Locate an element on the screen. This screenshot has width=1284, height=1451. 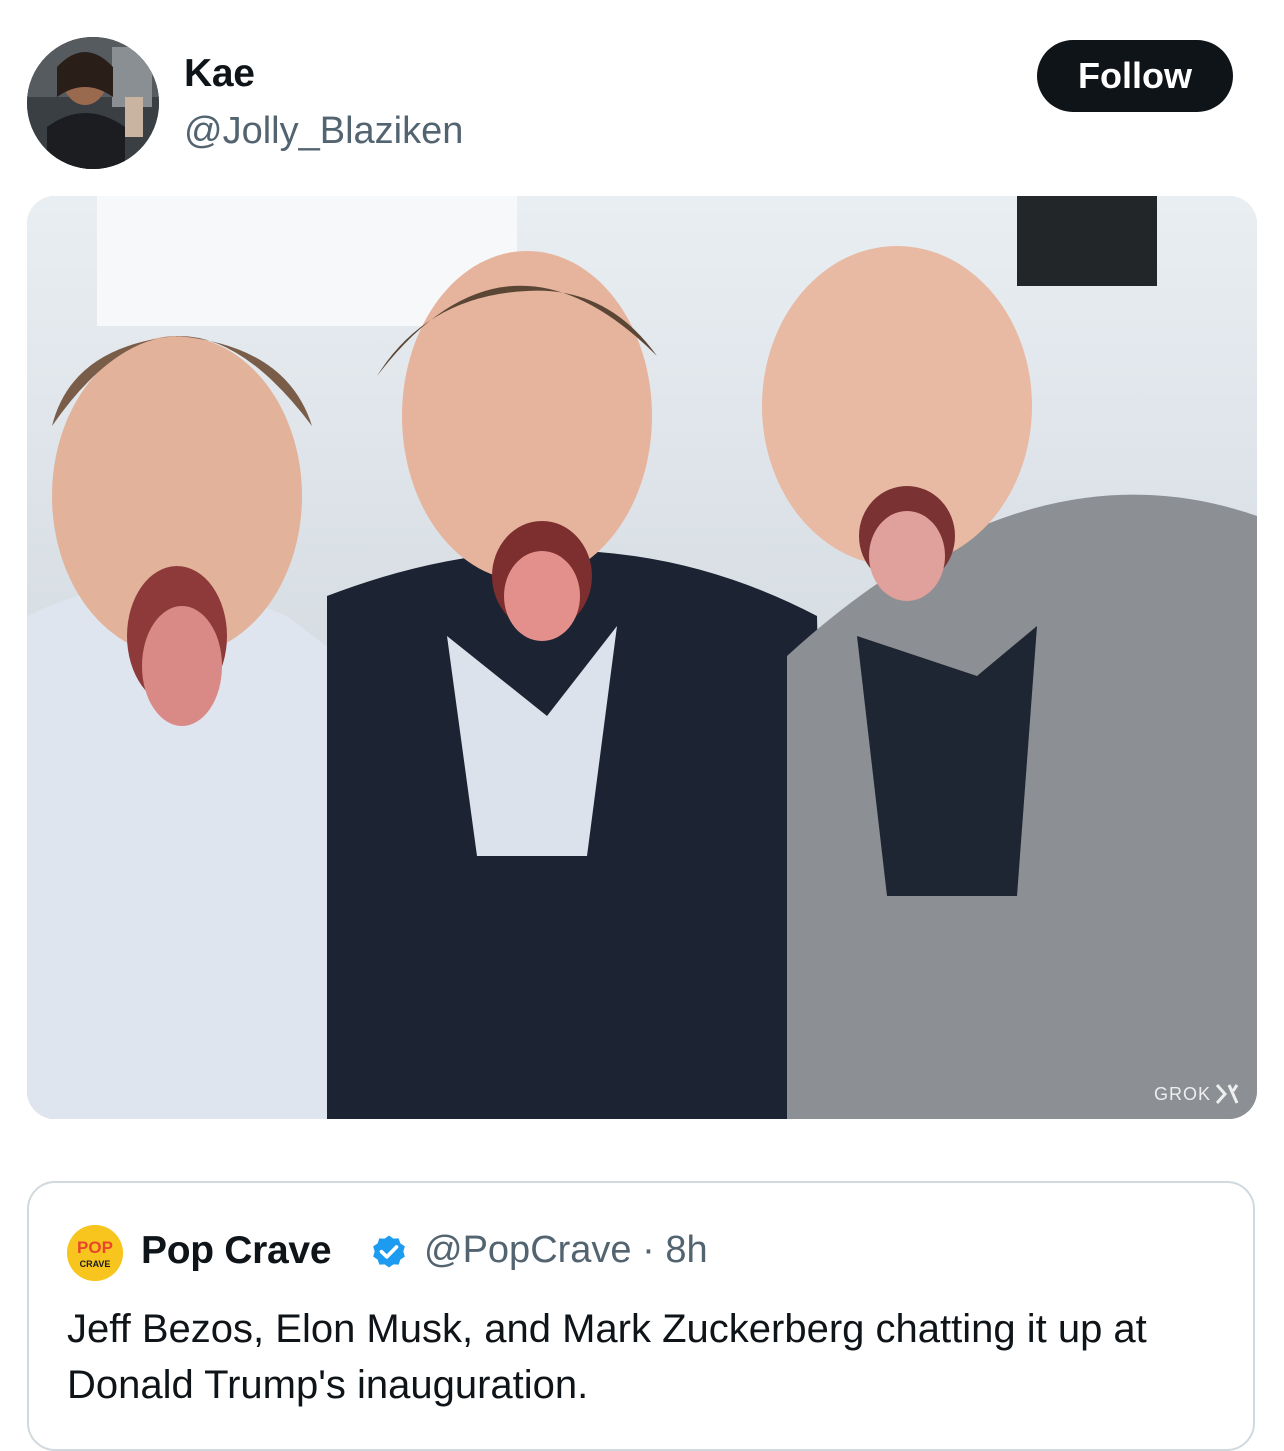
author-name: Kae is located at coordinates (219, 74).